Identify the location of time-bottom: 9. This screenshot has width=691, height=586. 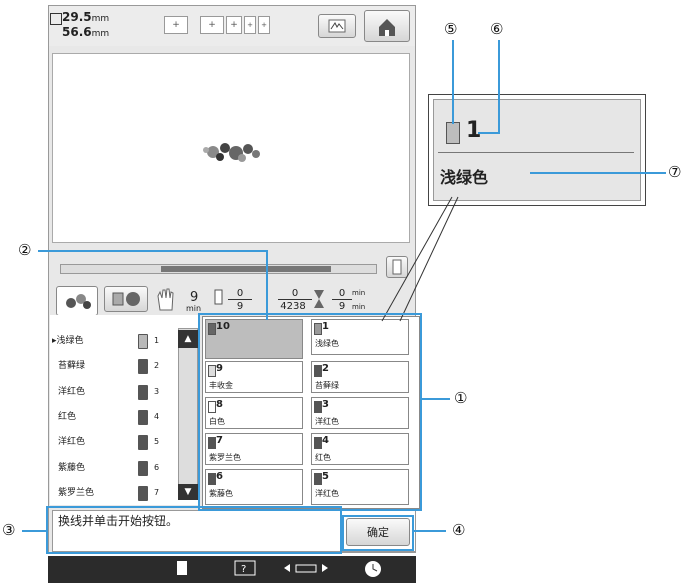
(342, 306).